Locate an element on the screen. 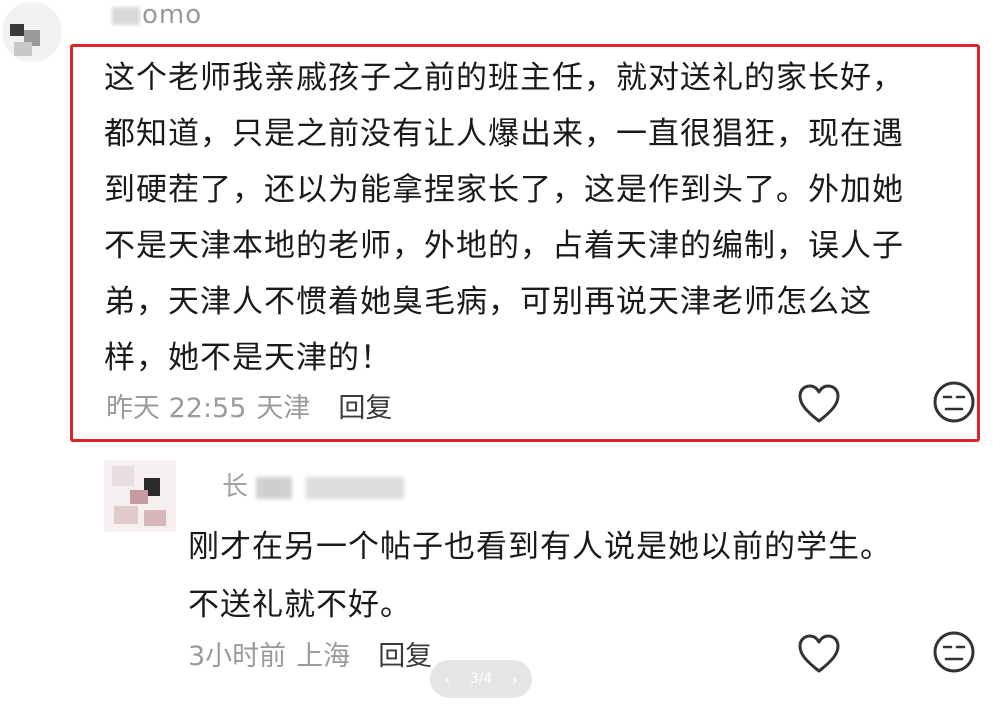 The width and height of the screenshot is (1000, 705). timestamp: 昨天 22:55 is located at coordinates (176, 408).